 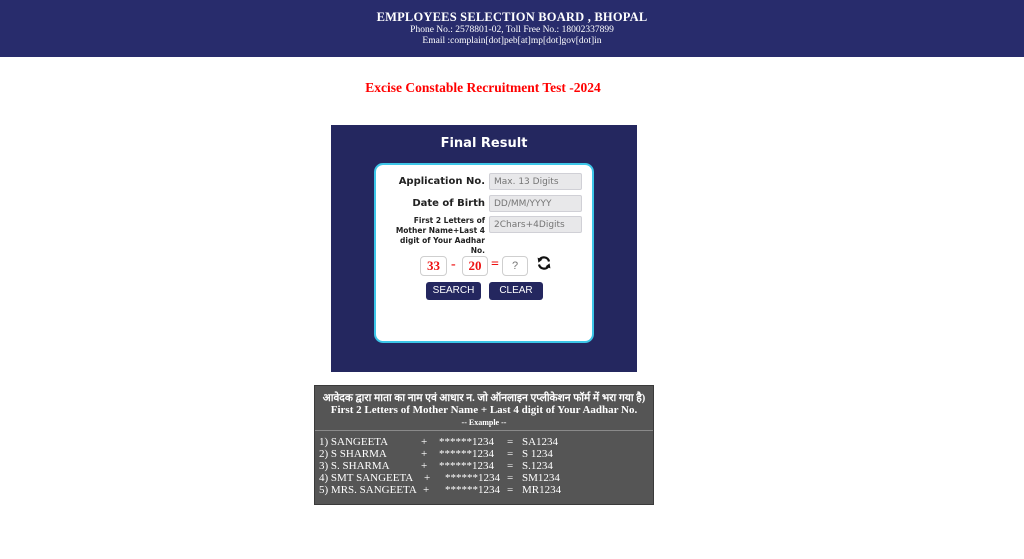 I want to click on mother-aadhar-label-line: First 2 Letters of, so click(x=449, y=220).